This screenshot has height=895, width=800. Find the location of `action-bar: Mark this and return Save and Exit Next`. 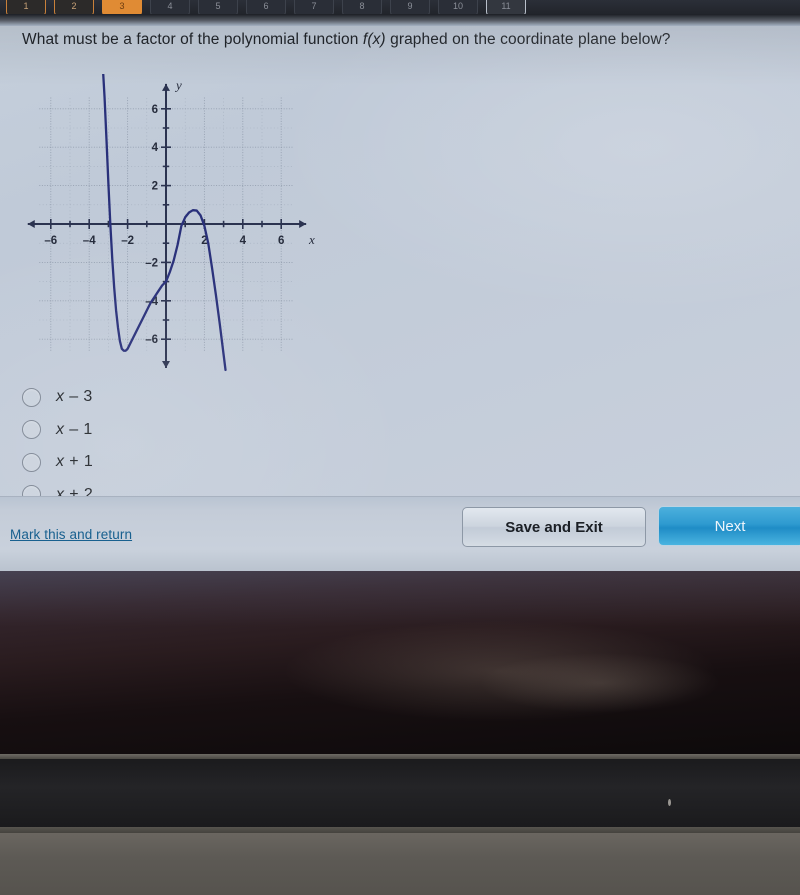

action-bar: Mark this and return Save and Exit Next is located at coordinates (400, 534).